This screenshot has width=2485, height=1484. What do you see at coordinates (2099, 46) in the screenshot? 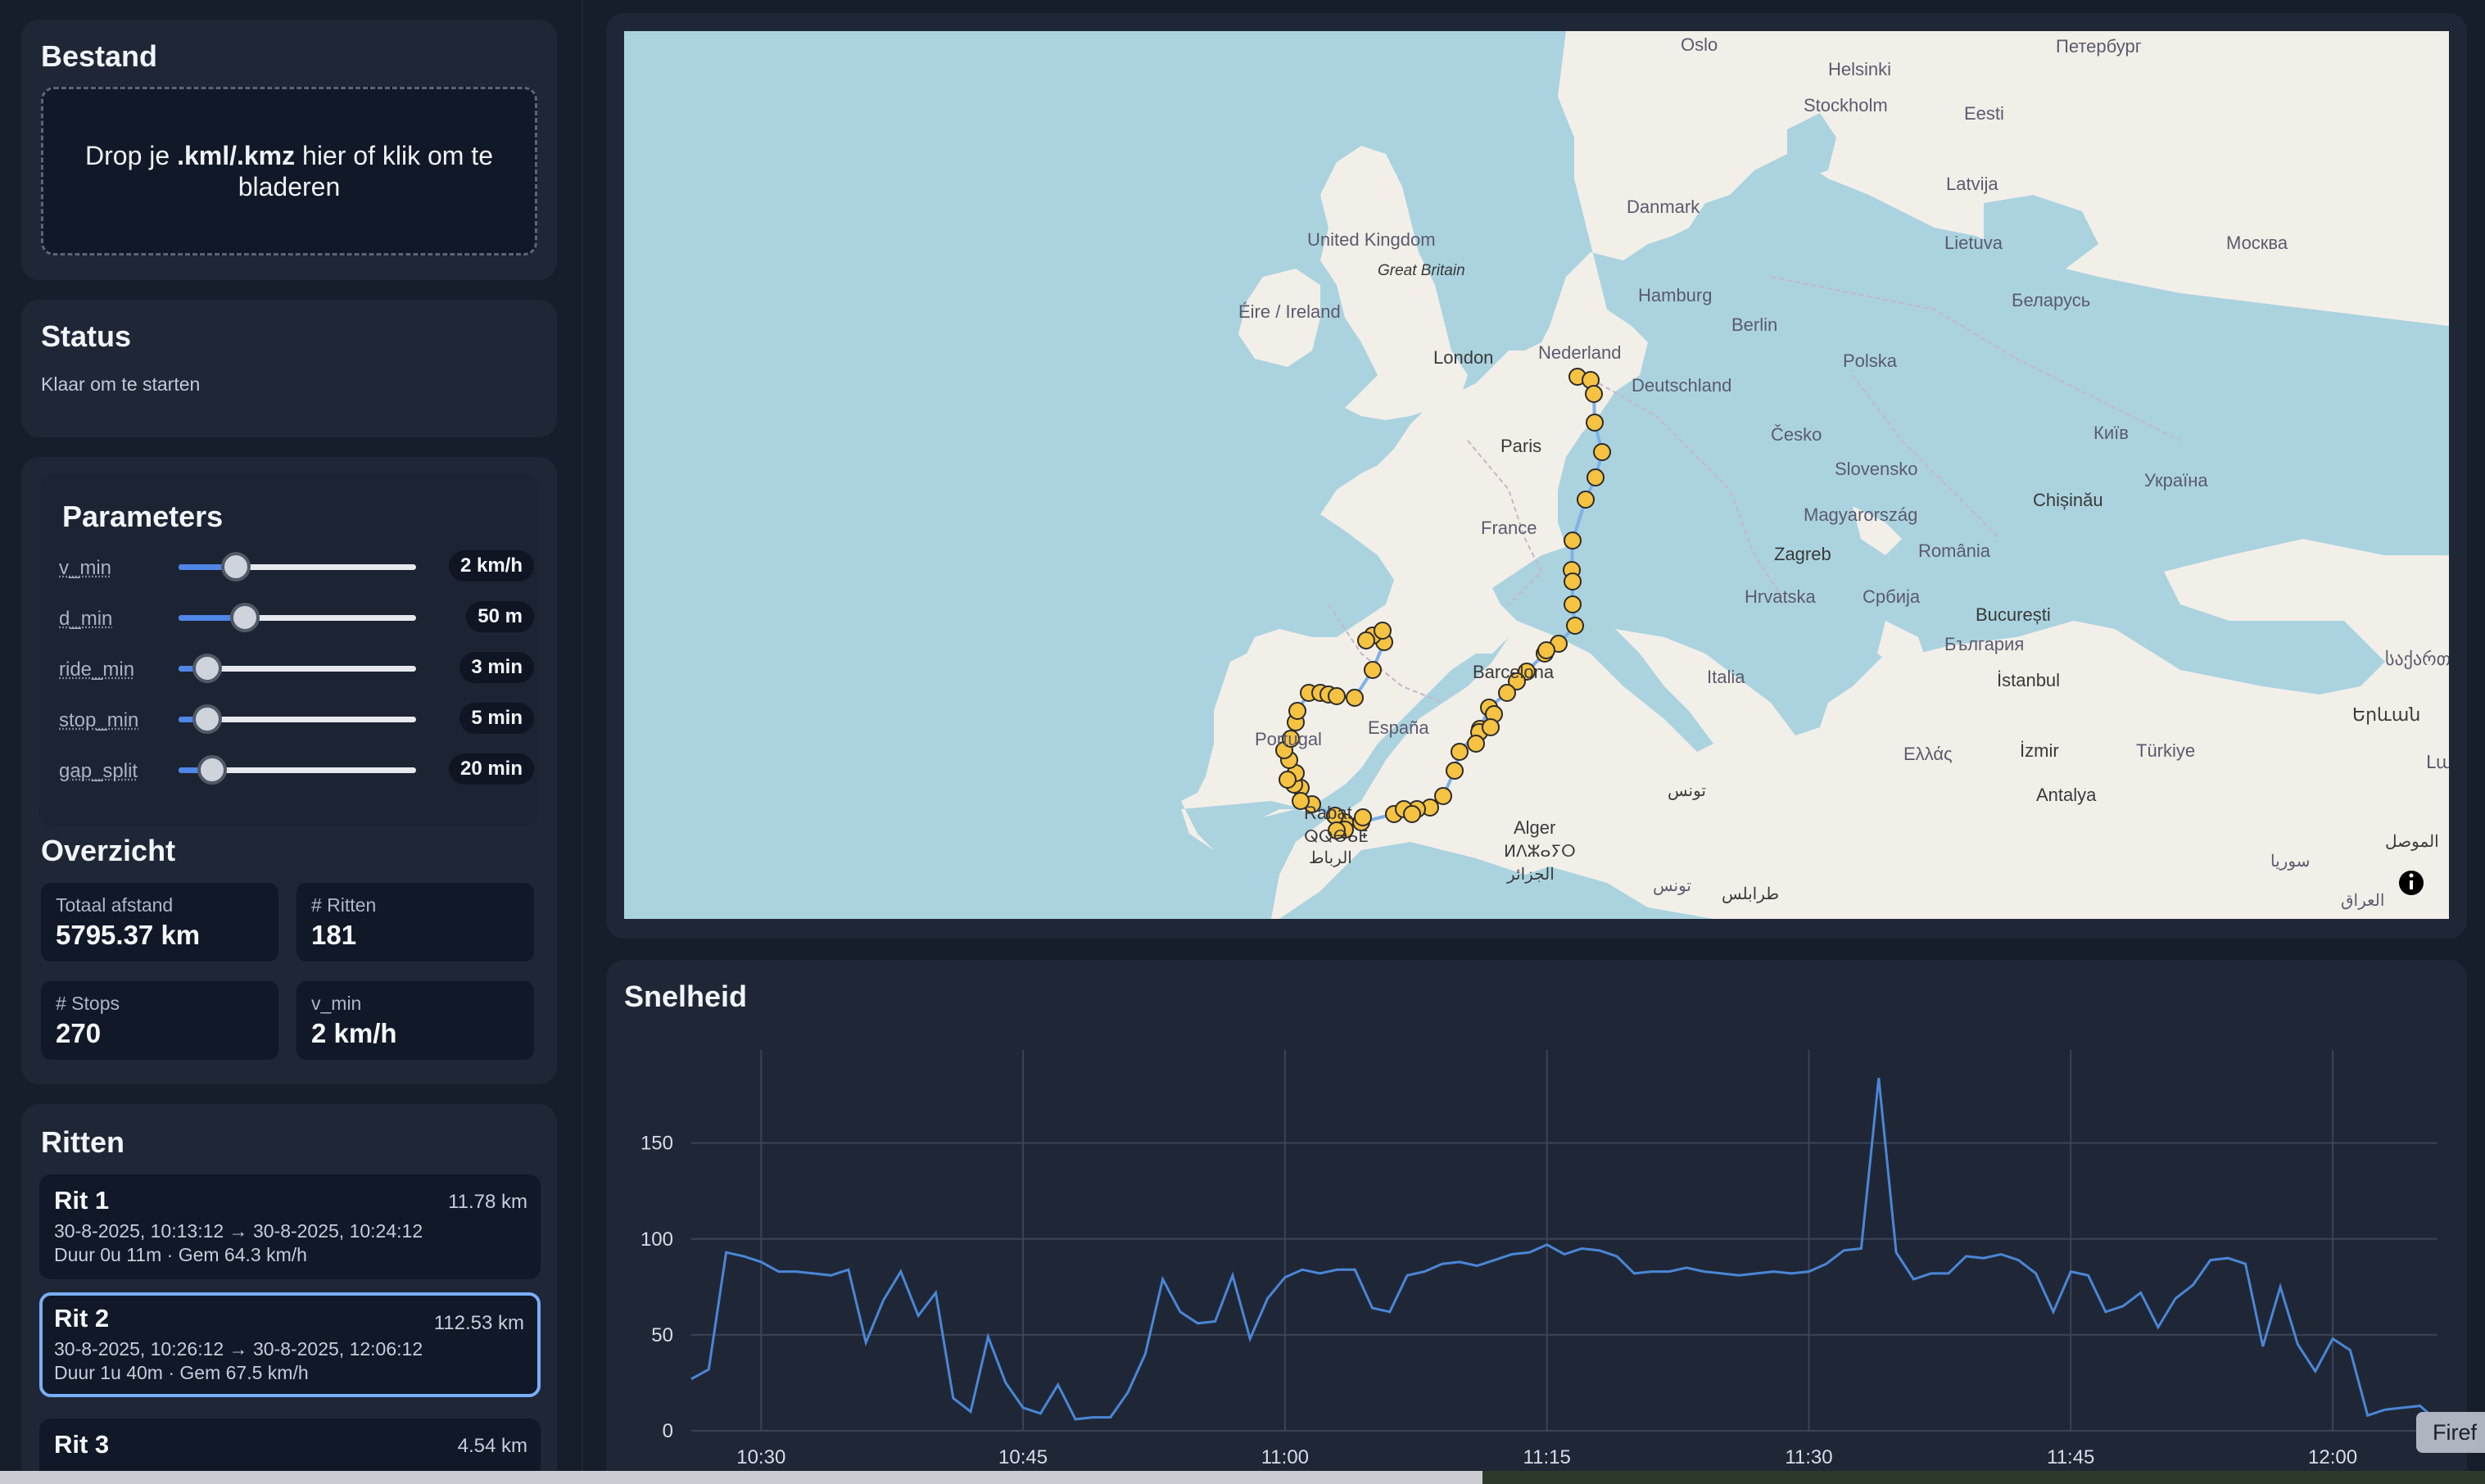
I see `map-label: Петербург` at bounding box center [2099, 46].